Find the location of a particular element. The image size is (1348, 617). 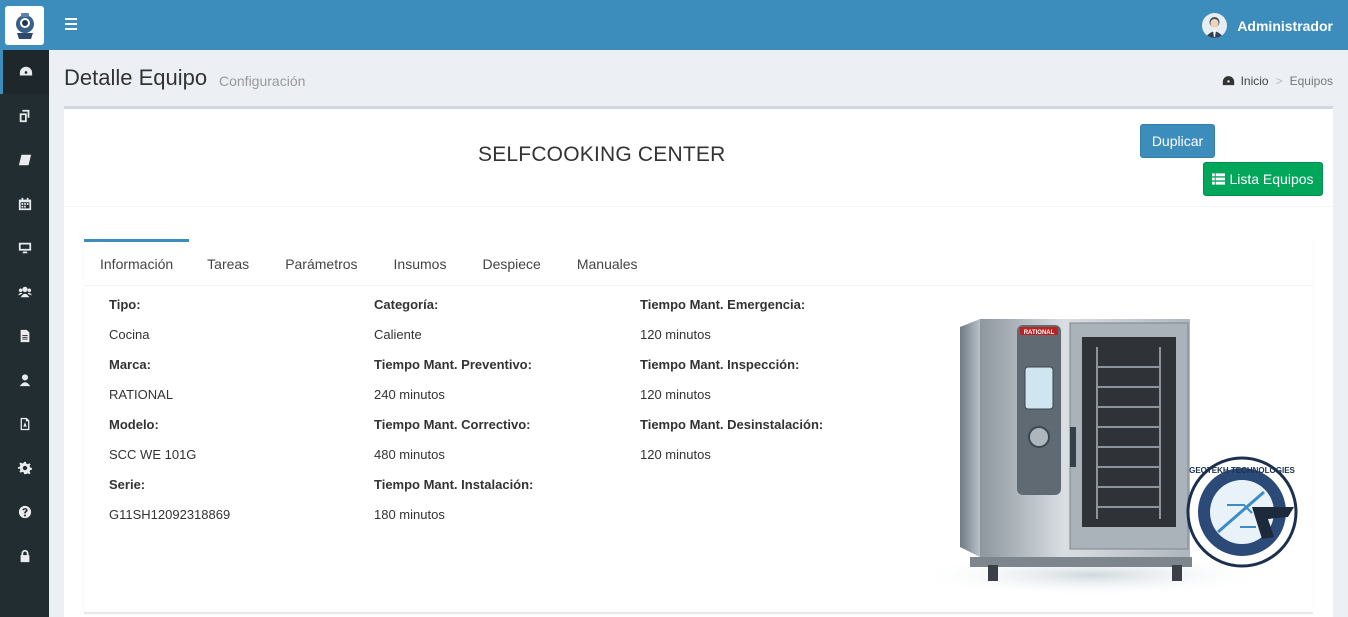

sidebar-item-settings is located at coordinates (24, 468).